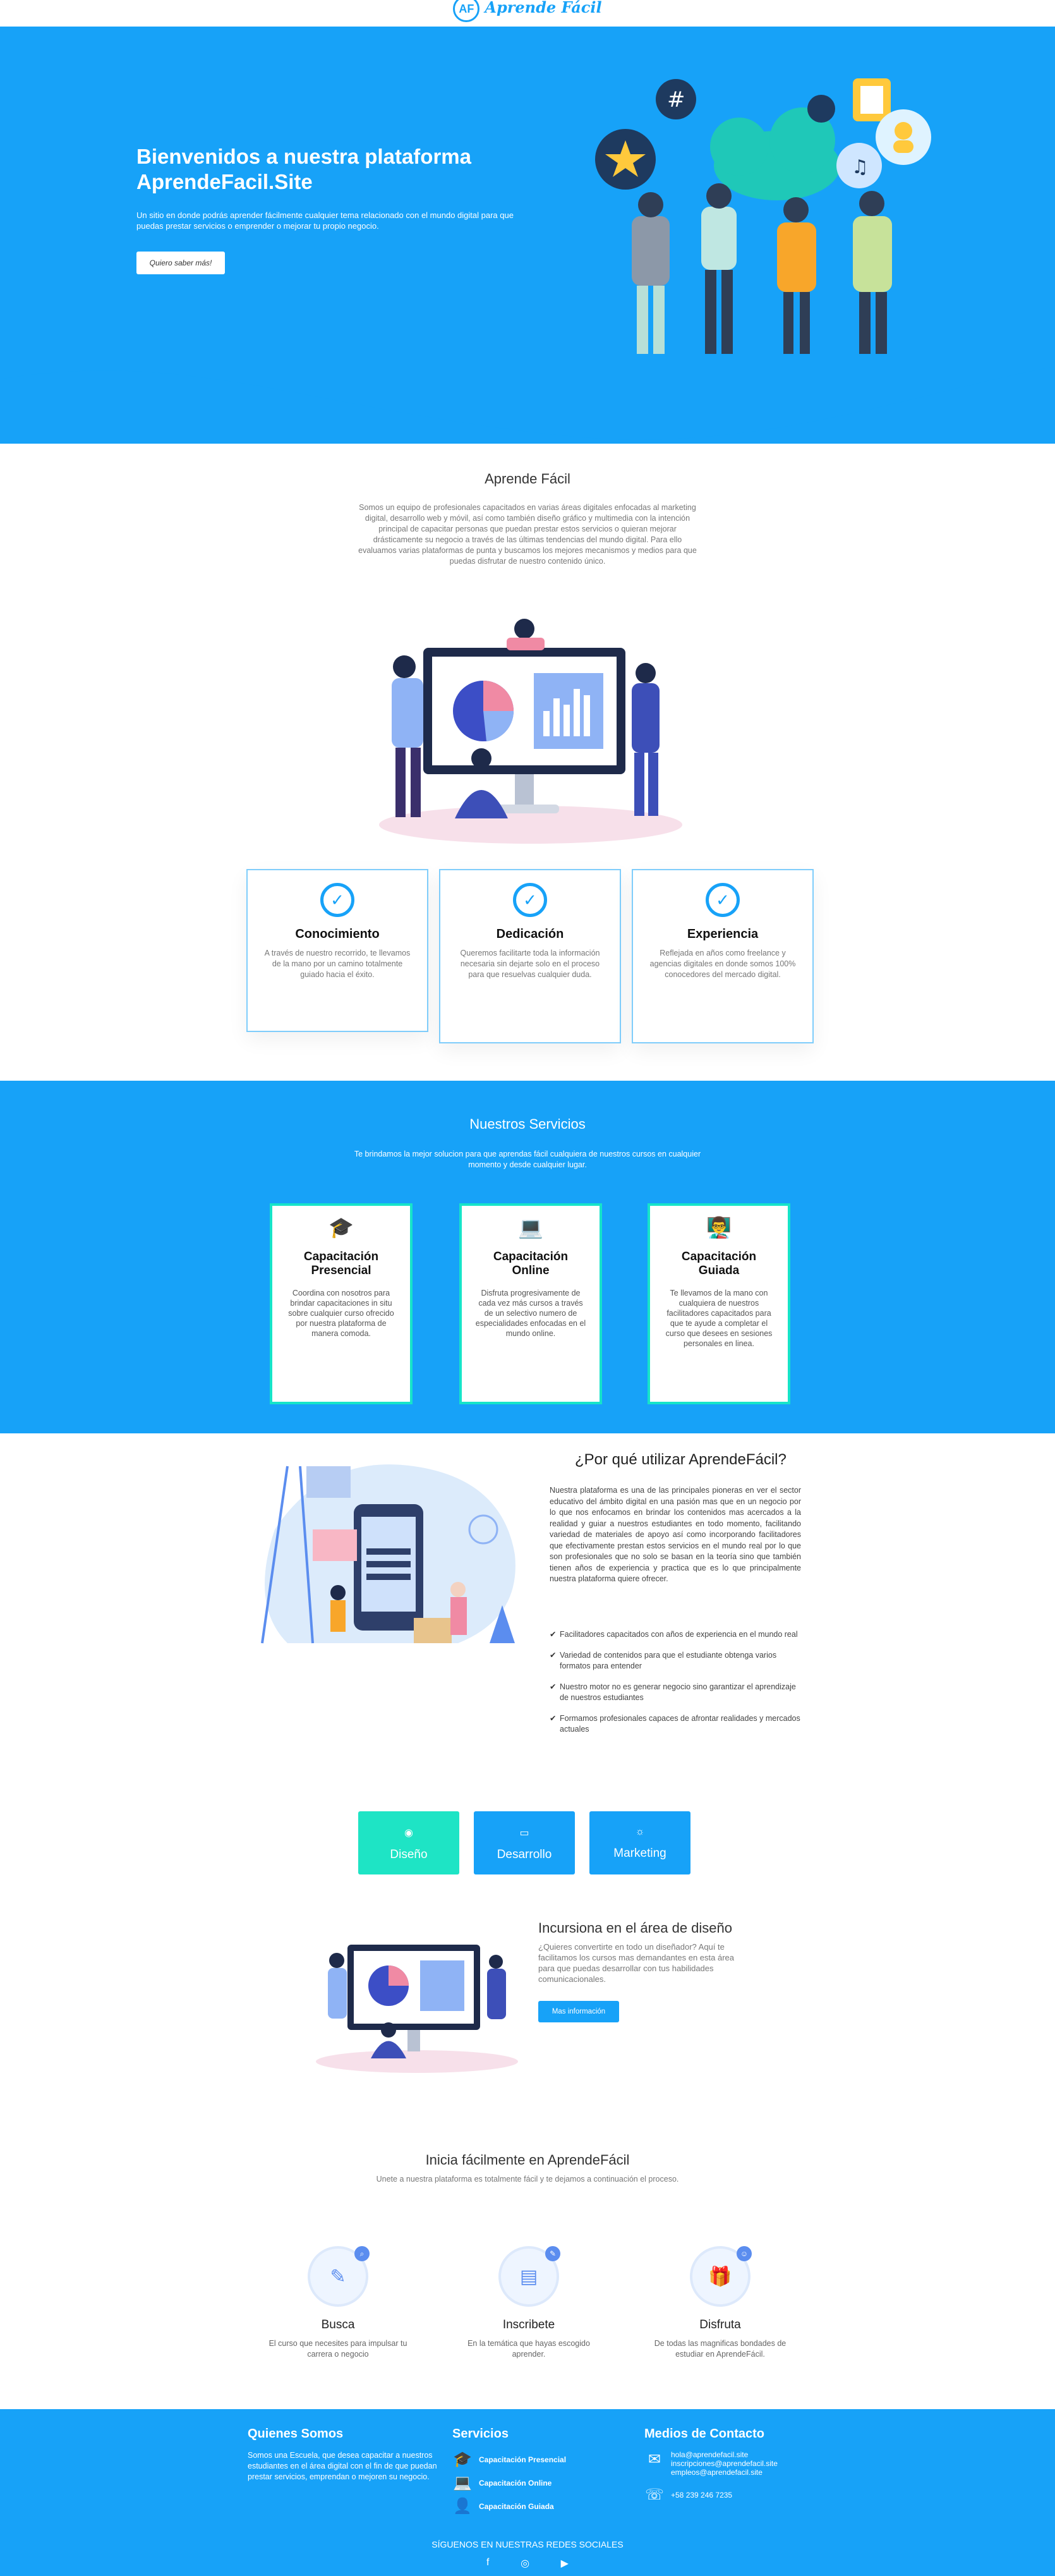  Describe the element at coordinates (565, 2563) in the screenshot. I see `youtube-icon: ▶` at that location.